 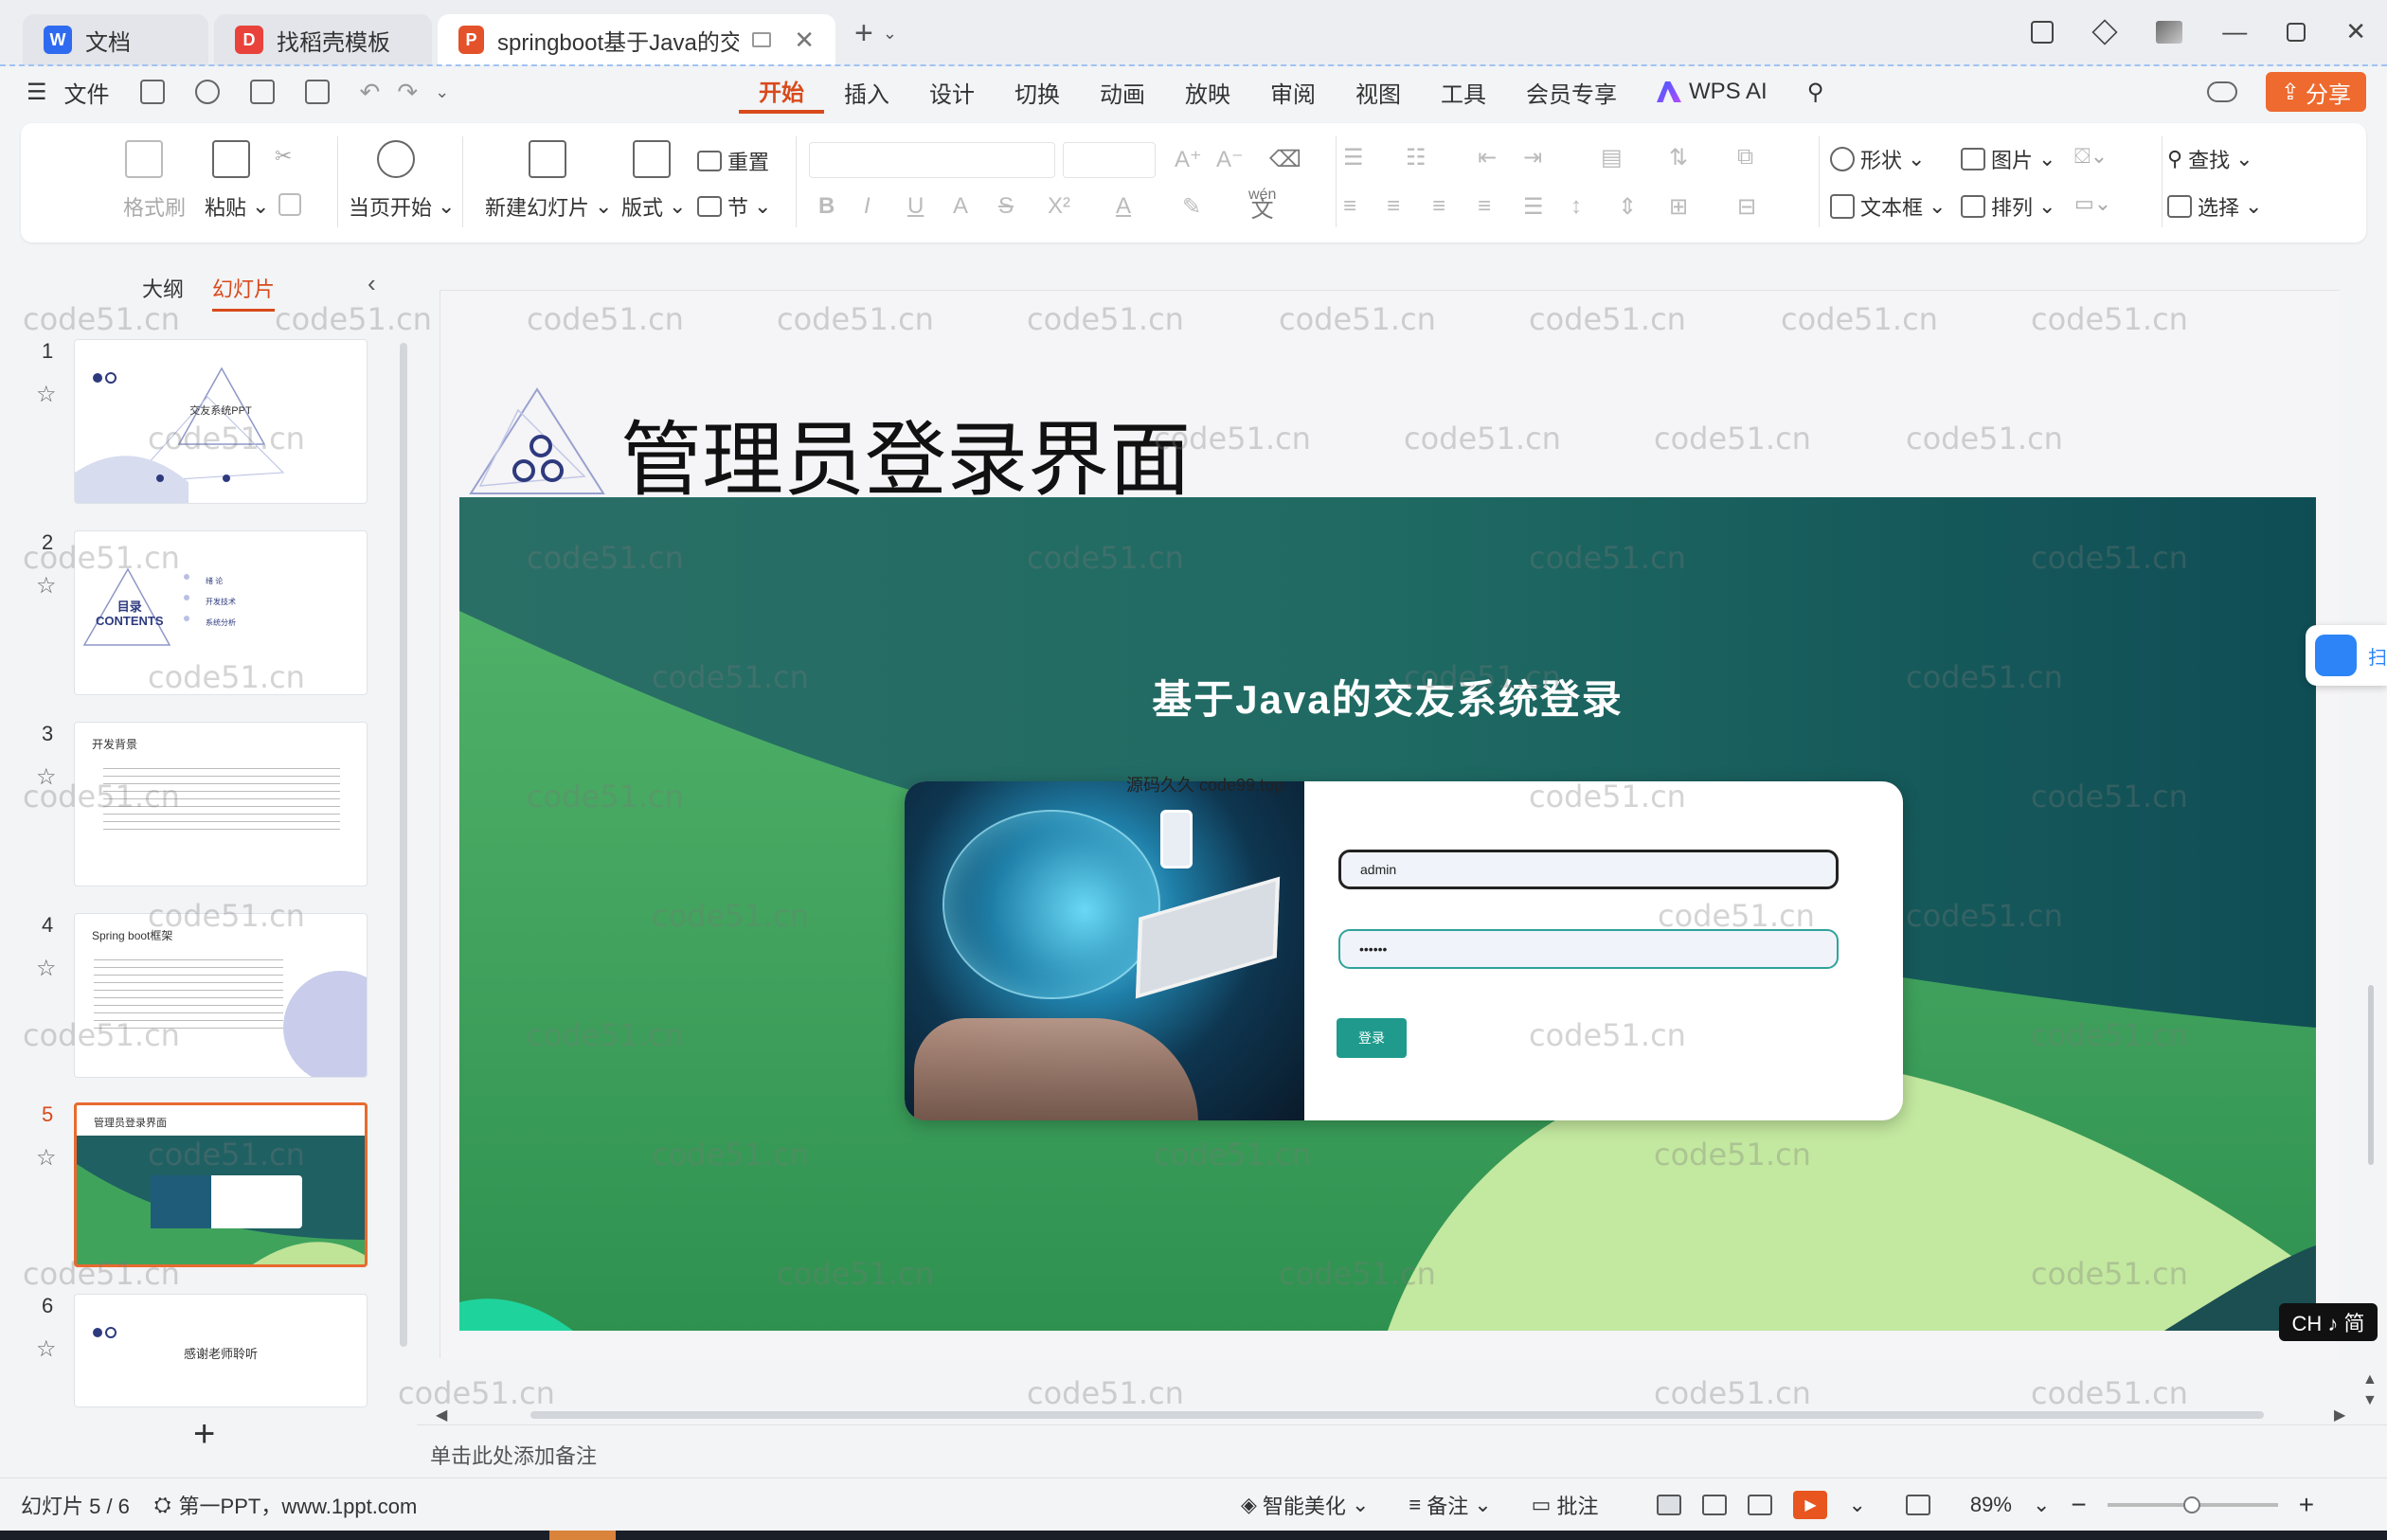 I want to click on close-window-icon: ✕, so click(x=2355, y=31).